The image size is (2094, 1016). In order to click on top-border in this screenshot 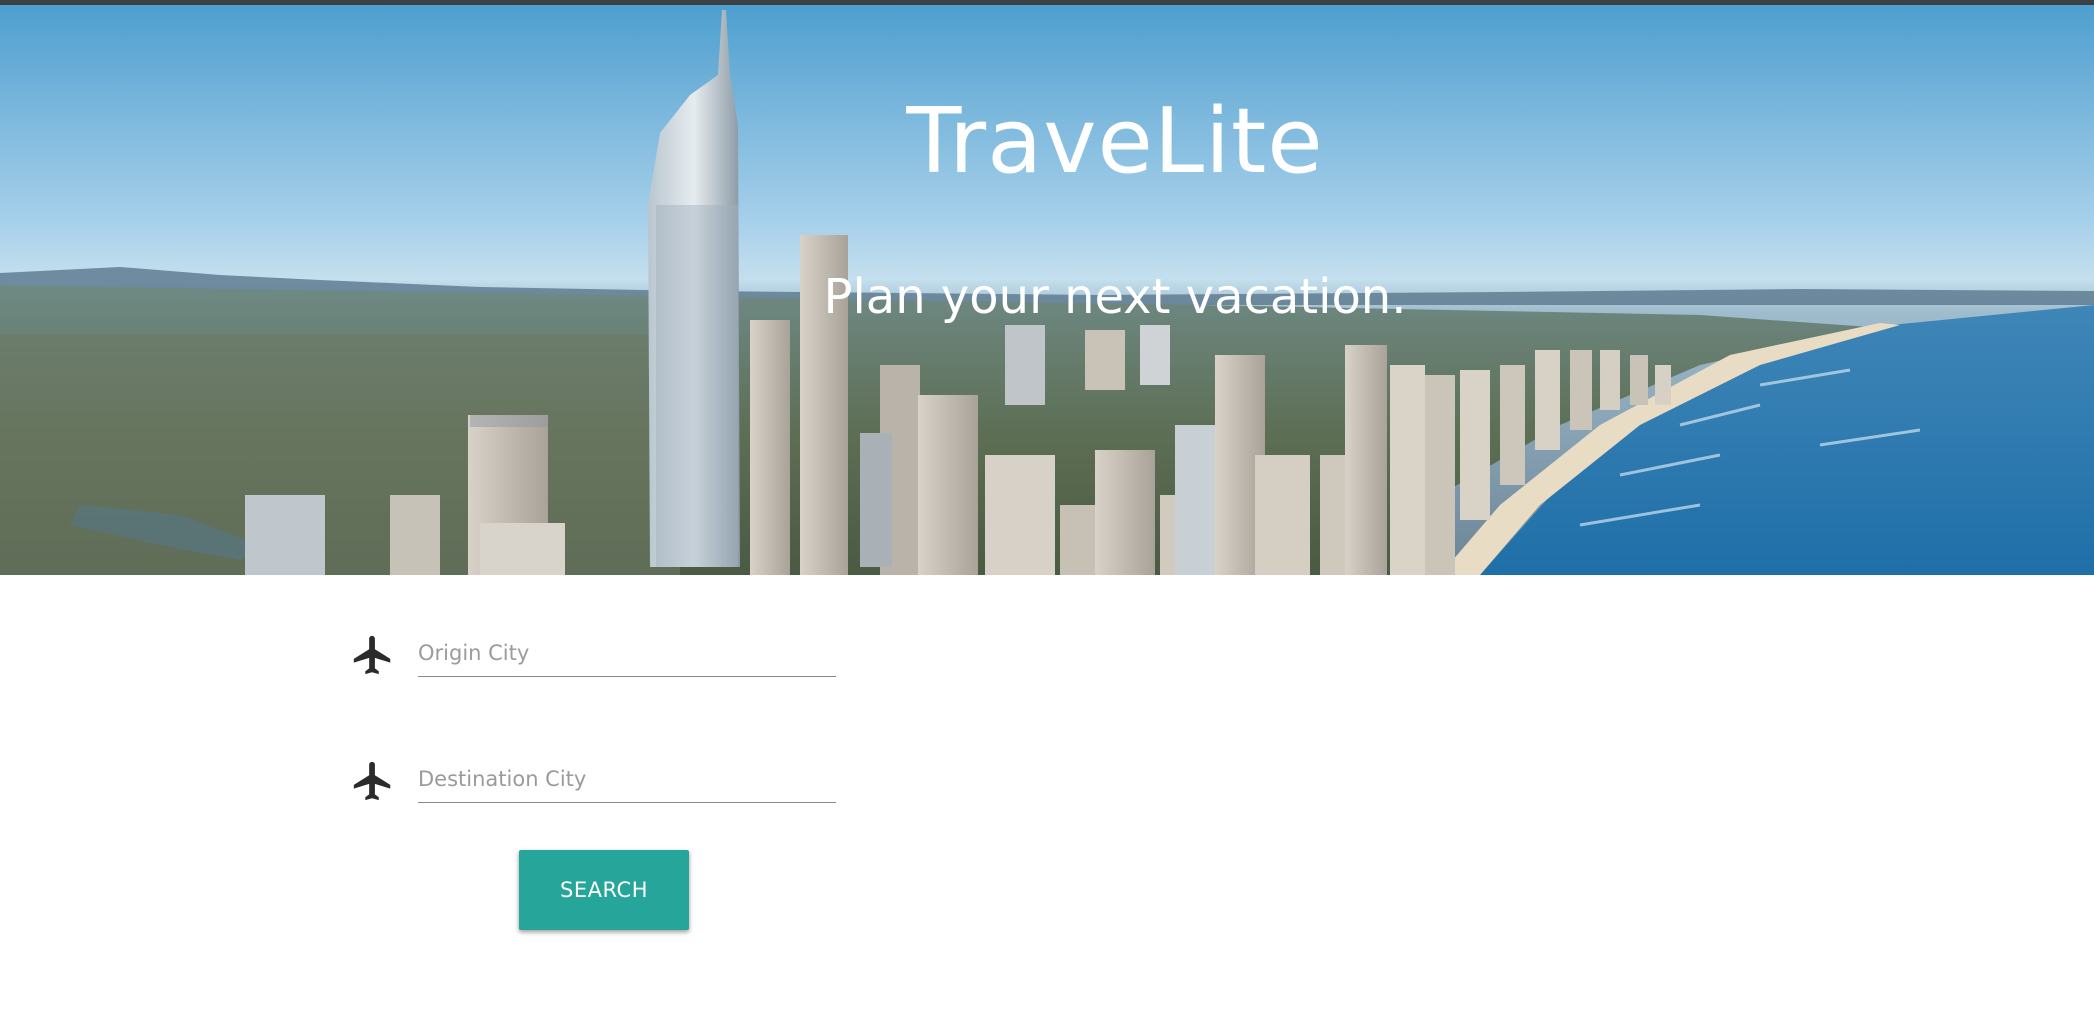, I will do `click(1047, 2)`.